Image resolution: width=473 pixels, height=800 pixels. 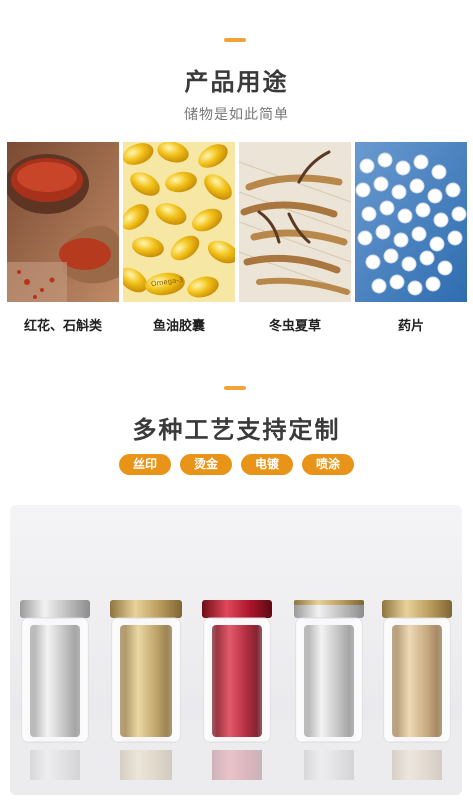 I want to click on section1-title: 产品用途, so click(x=236, y=82).